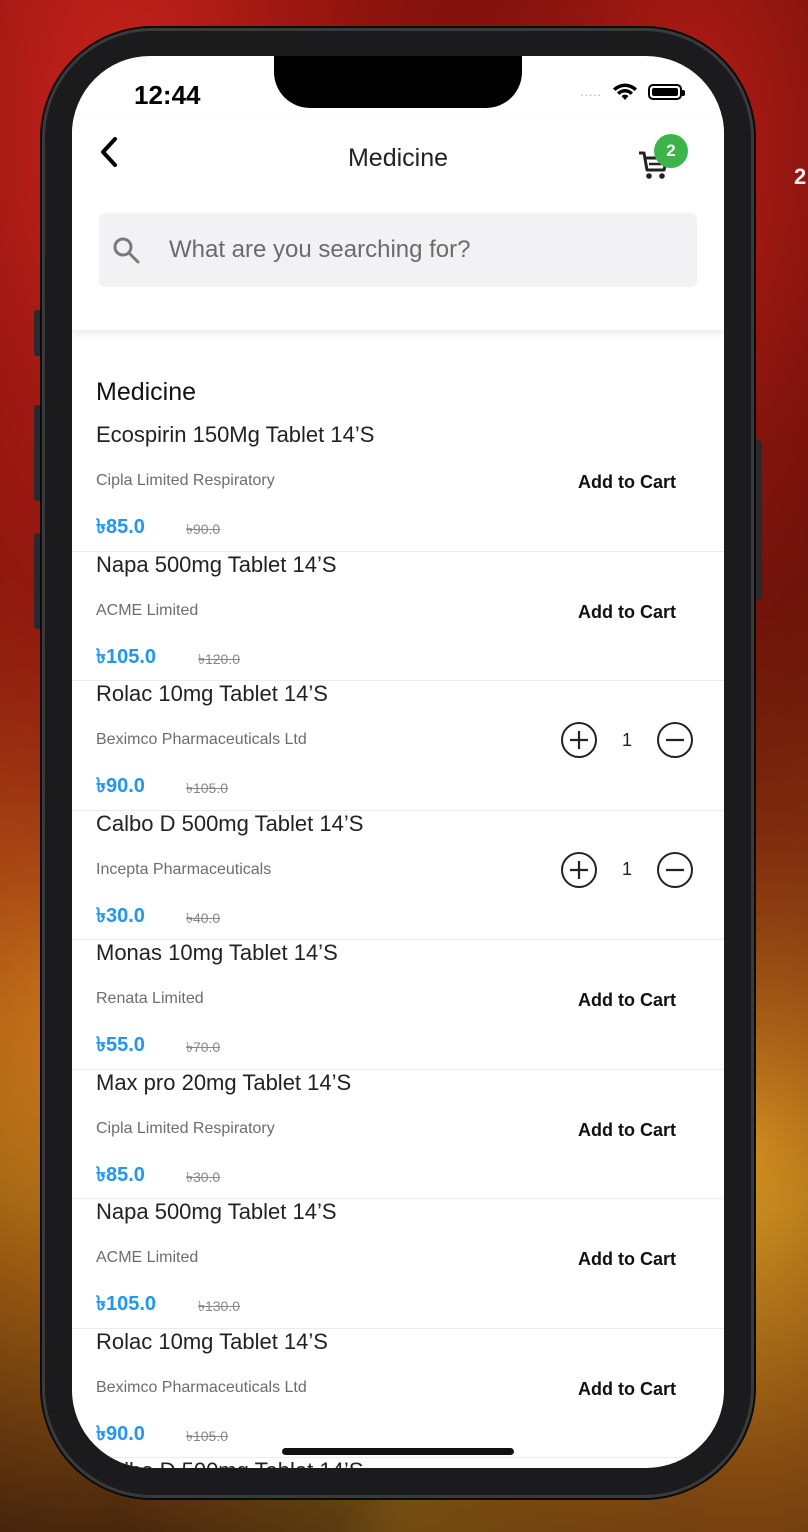  What do you see at coordinates (167, 95) in the screenshot?
I see `status-time: 12:44` at bounding box center [167, 95].